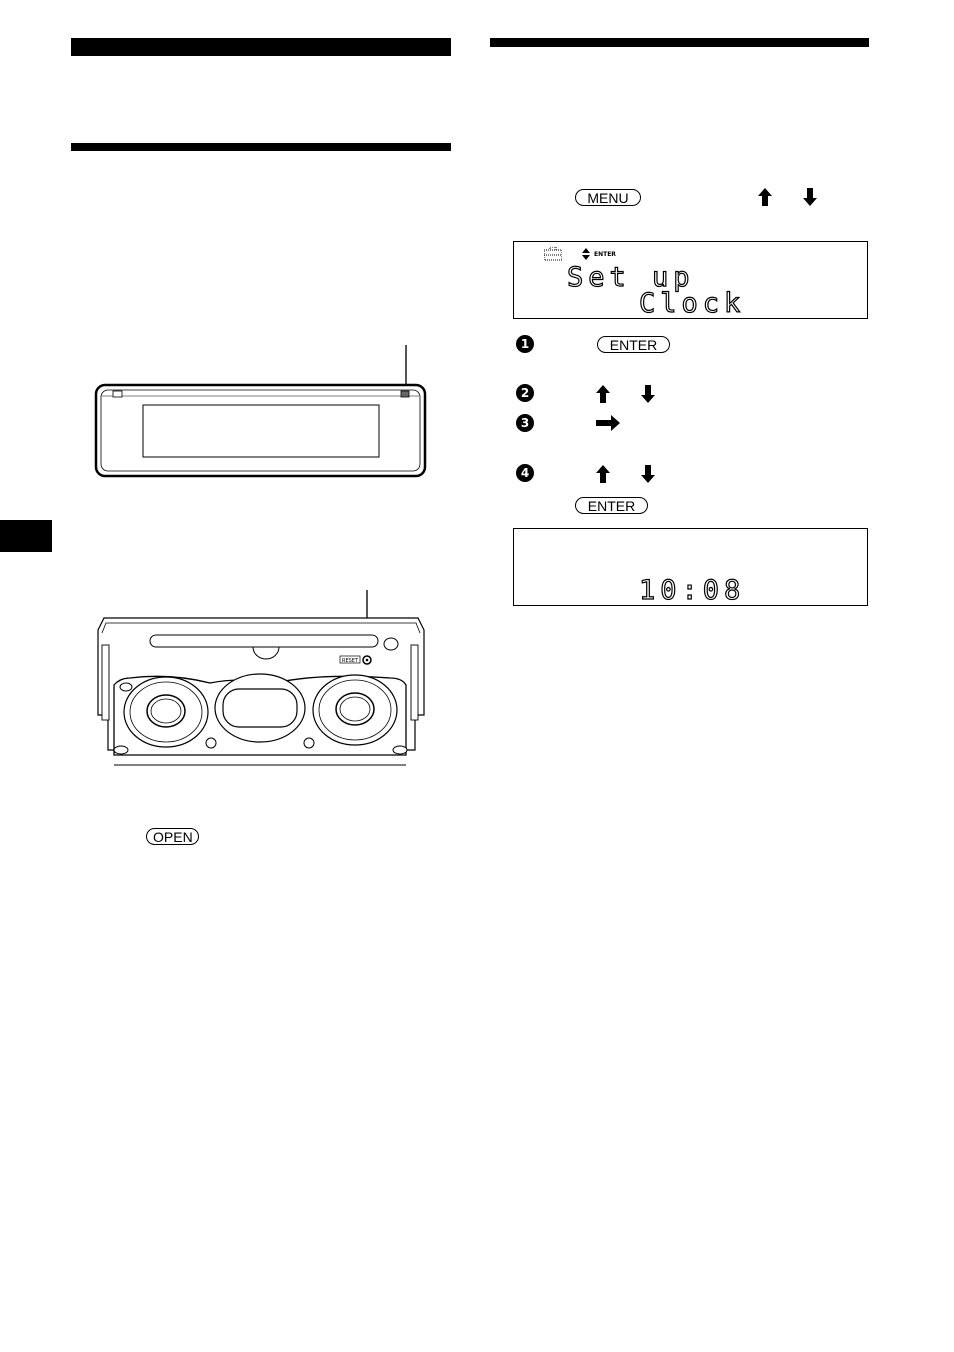 This screenshot has height=1352, width=954. I want to click on left-header-bar-top, so click(261, 47).